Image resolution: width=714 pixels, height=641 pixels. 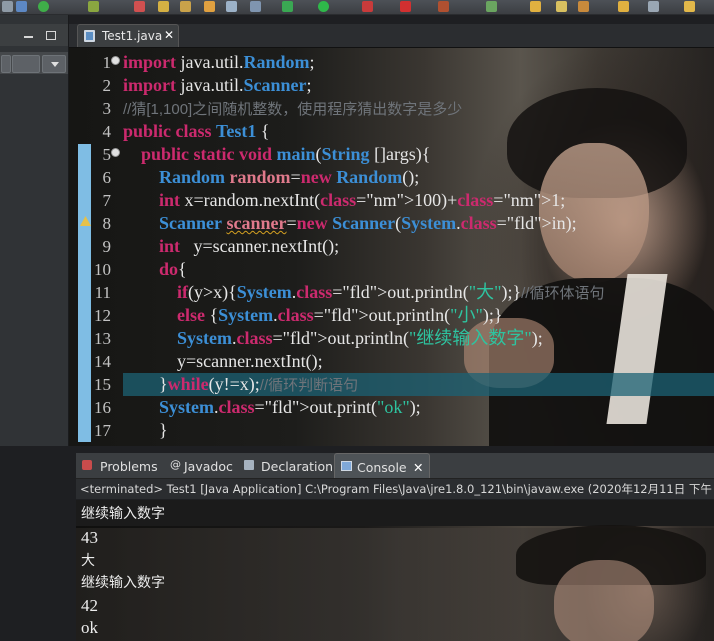 What do you see at coordinates (107, 154) in the screenshot?
I see `line-number: 5` at bounding box center [107, 154].